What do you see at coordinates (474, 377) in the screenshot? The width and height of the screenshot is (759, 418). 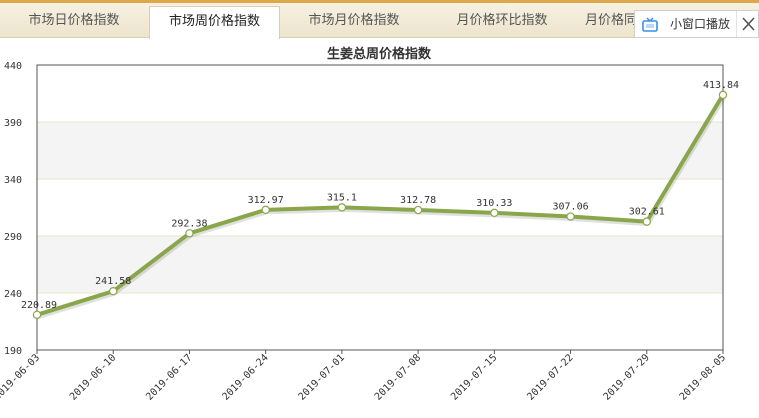 I see `x-tick-label: 2019-07-15` at bounding box center [474, 377].